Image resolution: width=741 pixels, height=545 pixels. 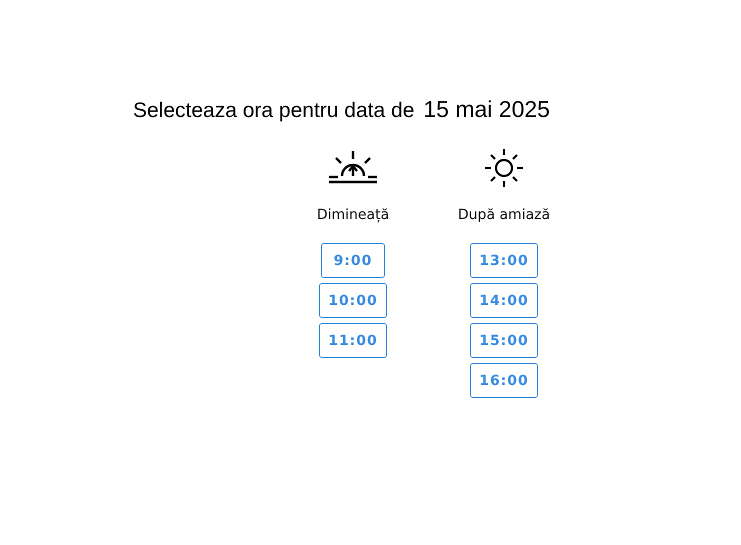 What do you see at coordinates (353, 340) in the screenshot?
I see `time-slot-button: 11:00` at bounding box center [353, 340].